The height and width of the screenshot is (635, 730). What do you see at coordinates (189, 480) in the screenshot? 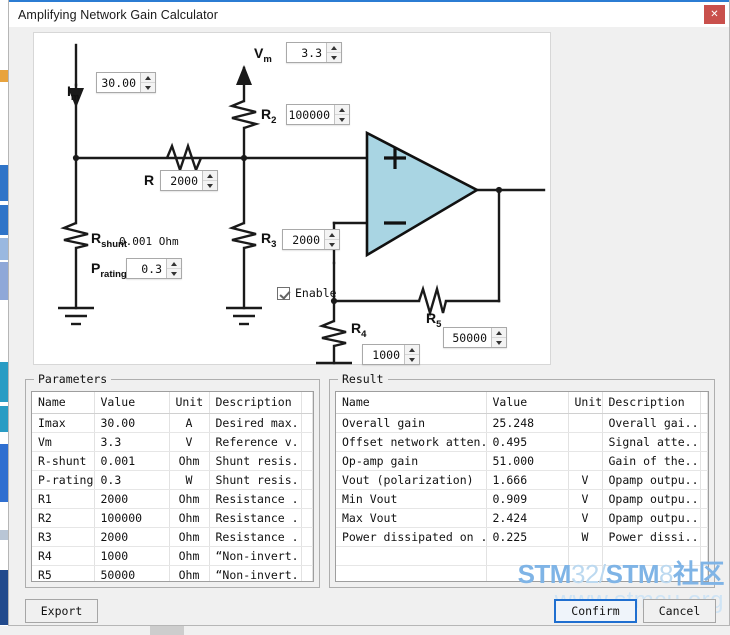
I see `cell-unit: W` at bounding box center [189, 480].